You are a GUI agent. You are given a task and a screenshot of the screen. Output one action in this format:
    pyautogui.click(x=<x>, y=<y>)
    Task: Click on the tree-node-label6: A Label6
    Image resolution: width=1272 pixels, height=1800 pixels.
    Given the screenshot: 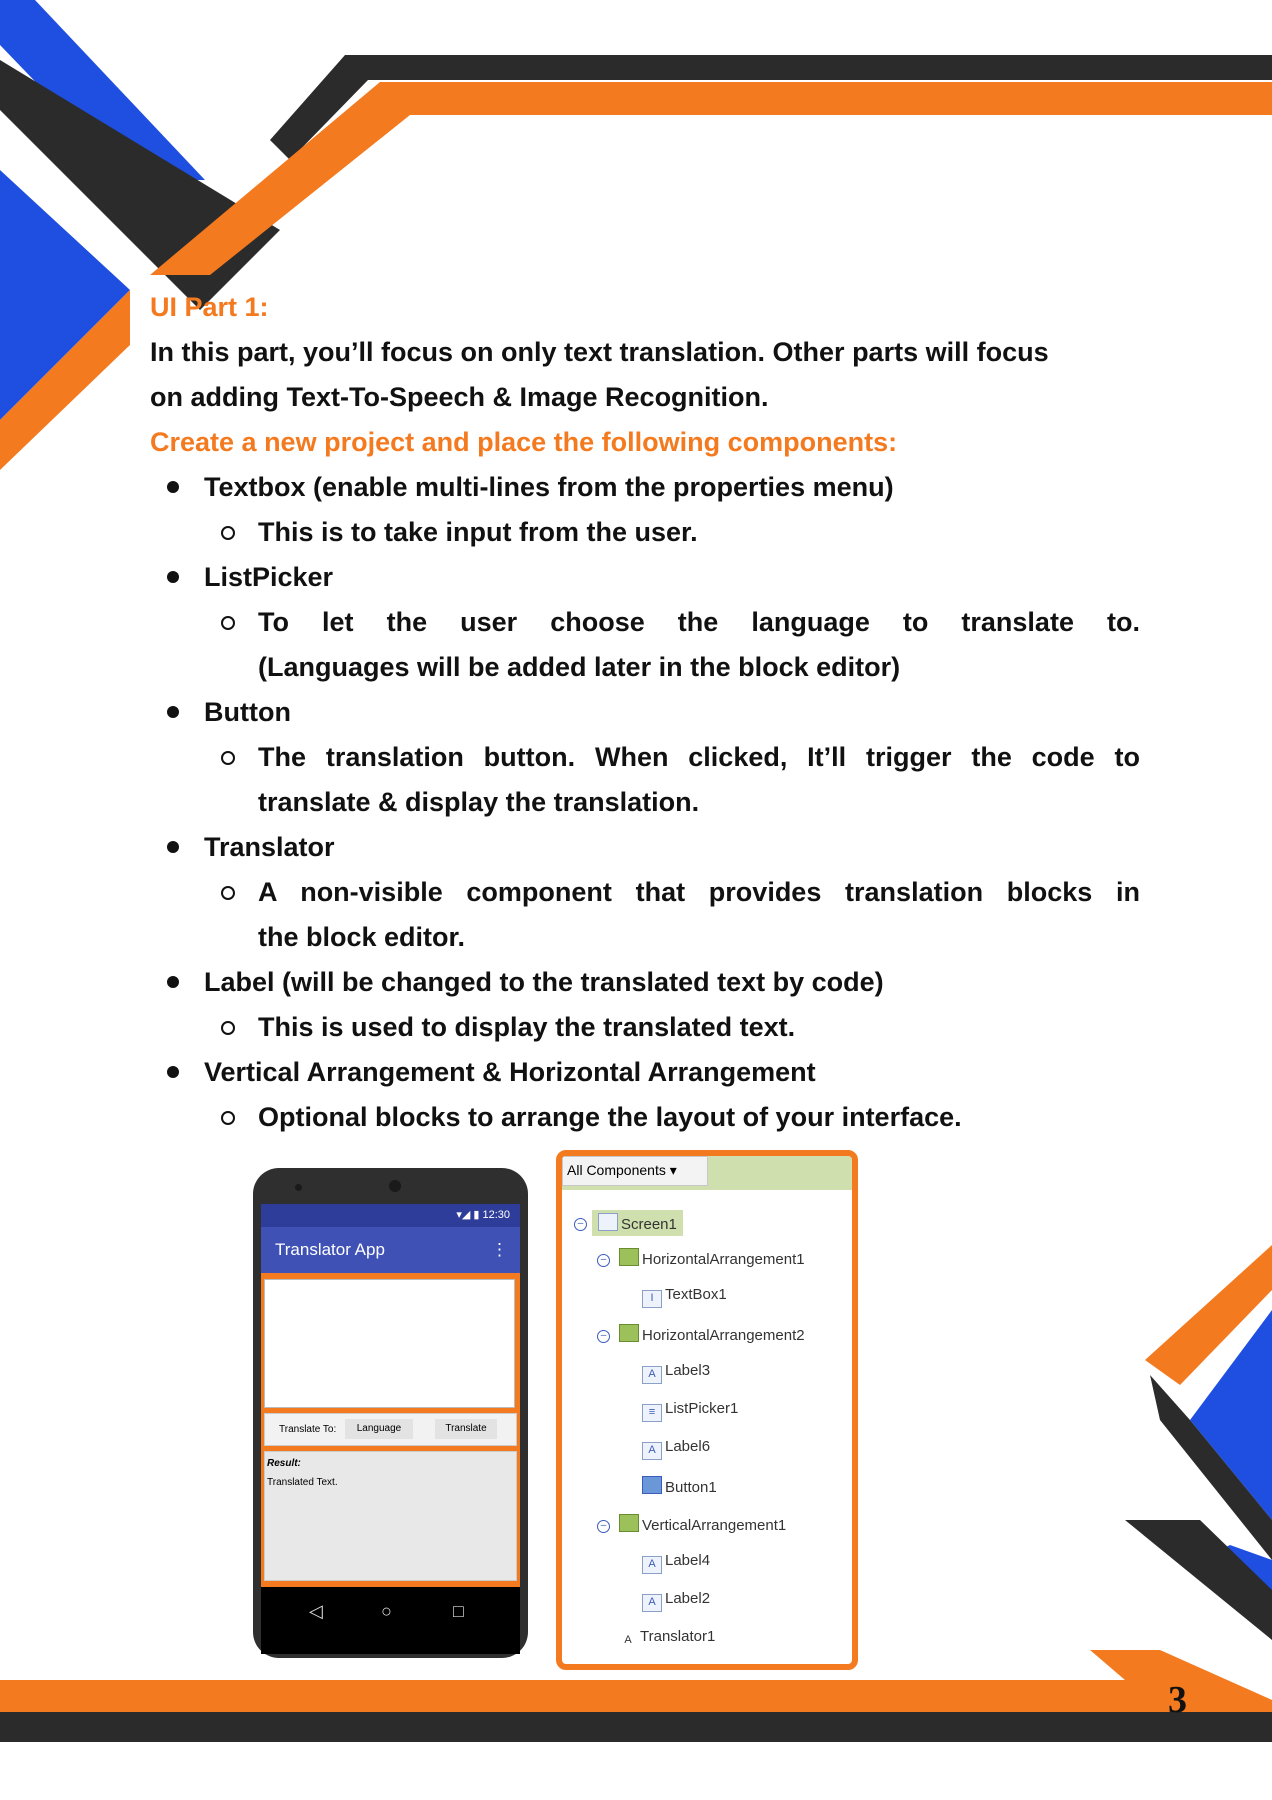 What is the action you would take?
    pyautogui.click(x=676, y=1449)
    